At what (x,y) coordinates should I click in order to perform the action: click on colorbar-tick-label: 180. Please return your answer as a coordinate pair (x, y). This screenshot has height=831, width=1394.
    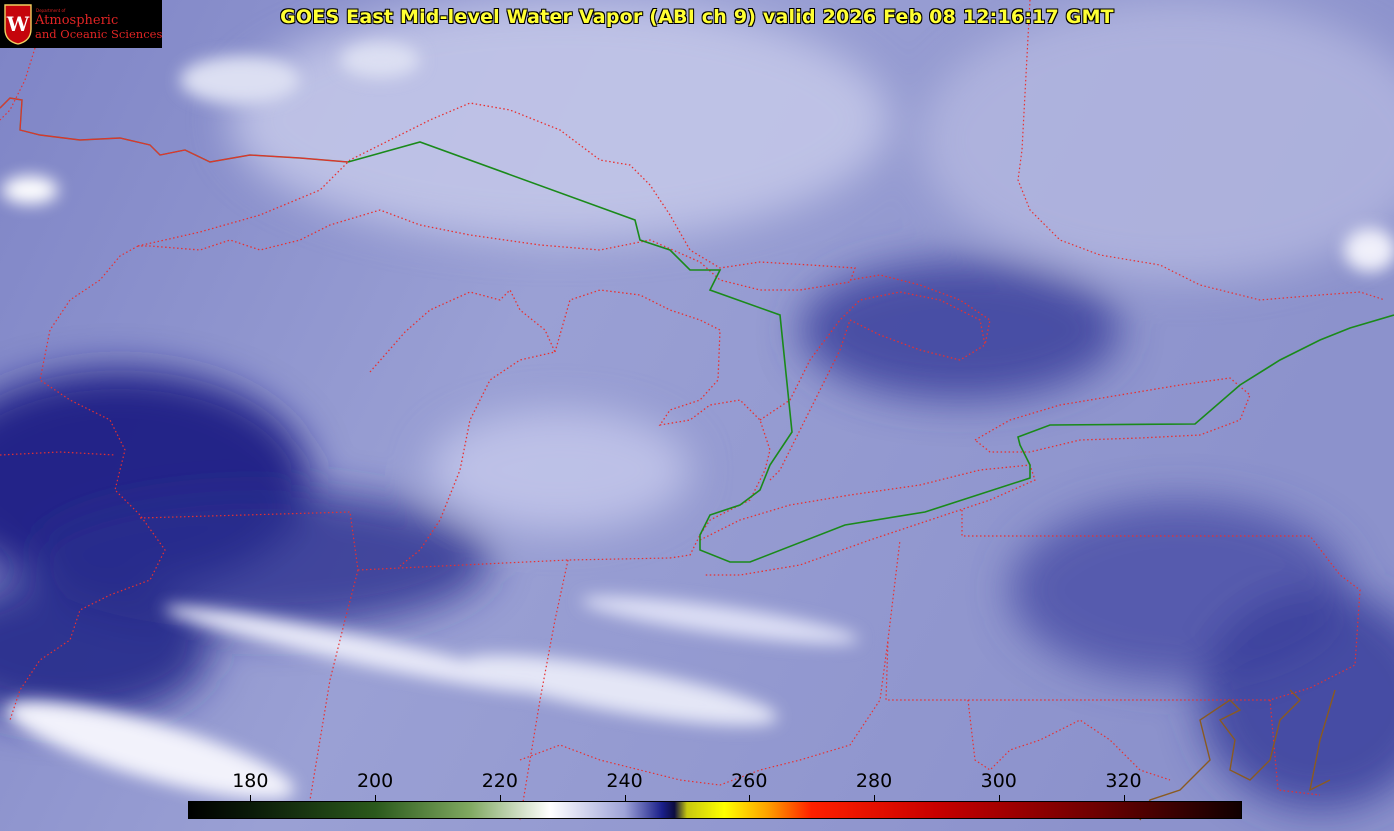
    Looking at the image, I should click on (250, 781).